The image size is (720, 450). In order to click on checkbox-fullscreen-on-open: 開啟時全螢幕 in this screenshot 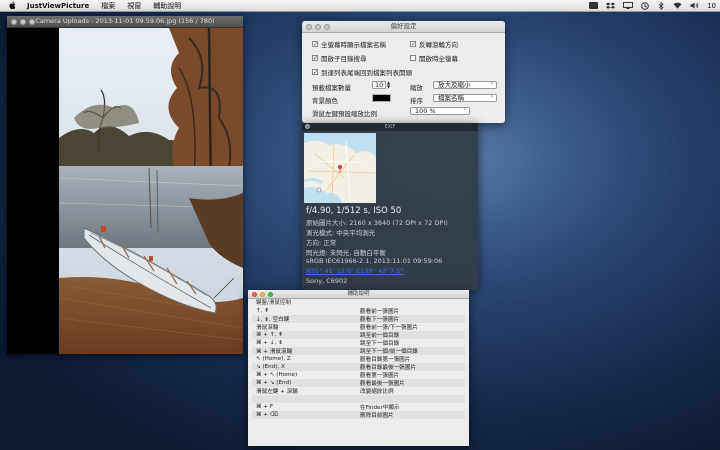, I will do `click(434, 58)`.